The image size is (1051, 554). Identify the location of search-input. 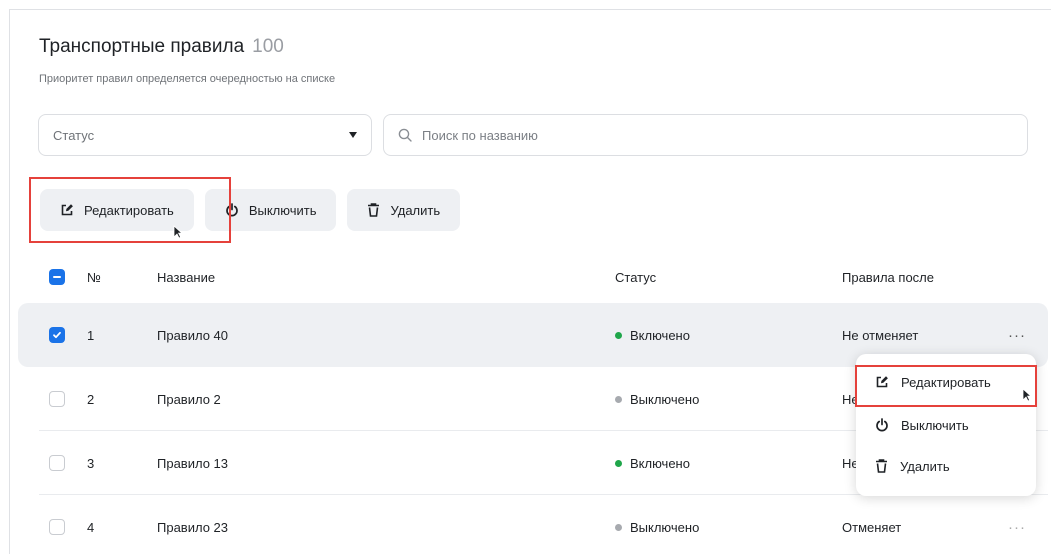
(717, 135).